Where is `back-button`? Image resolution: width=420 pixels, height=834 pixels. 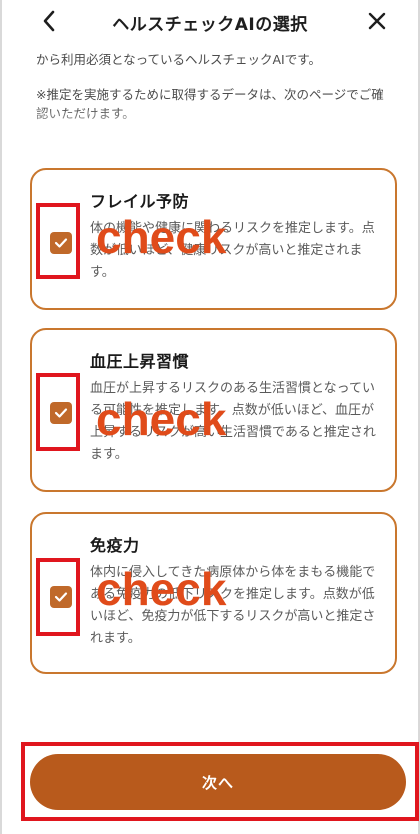
back-button is located at coordinates (49, 23).